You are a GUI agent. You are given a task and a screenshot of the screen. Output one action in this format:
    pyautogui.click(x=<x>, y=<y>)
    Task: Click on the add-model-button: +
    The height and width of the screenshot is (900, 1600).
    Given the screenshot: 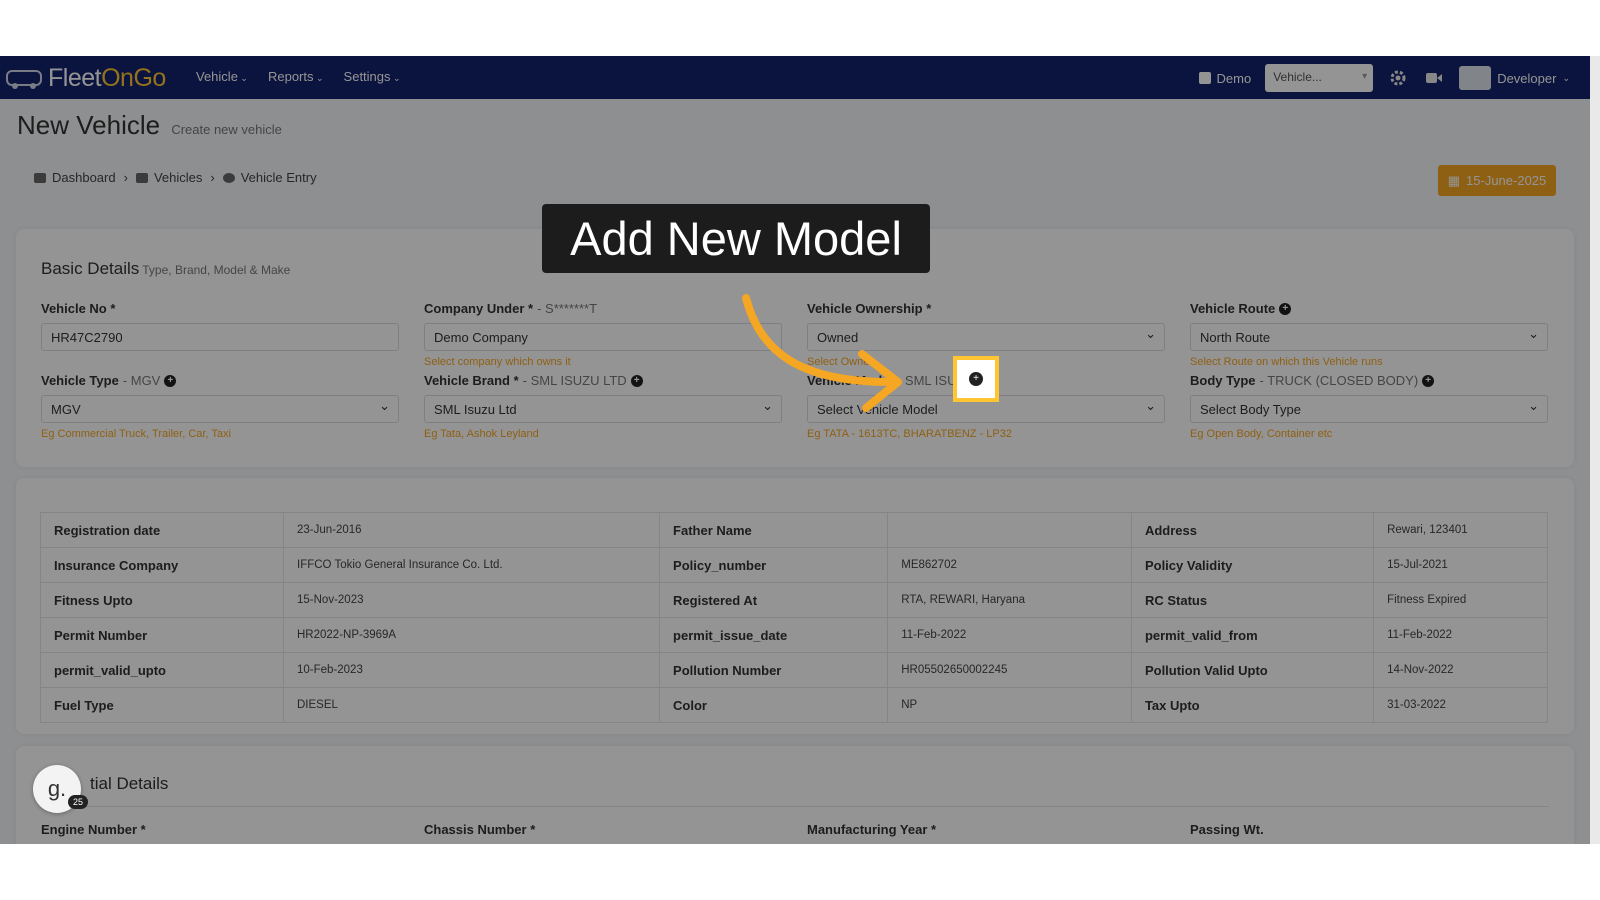 What is the action you would take?
    pyautogui.click(x=976, y=379)
    